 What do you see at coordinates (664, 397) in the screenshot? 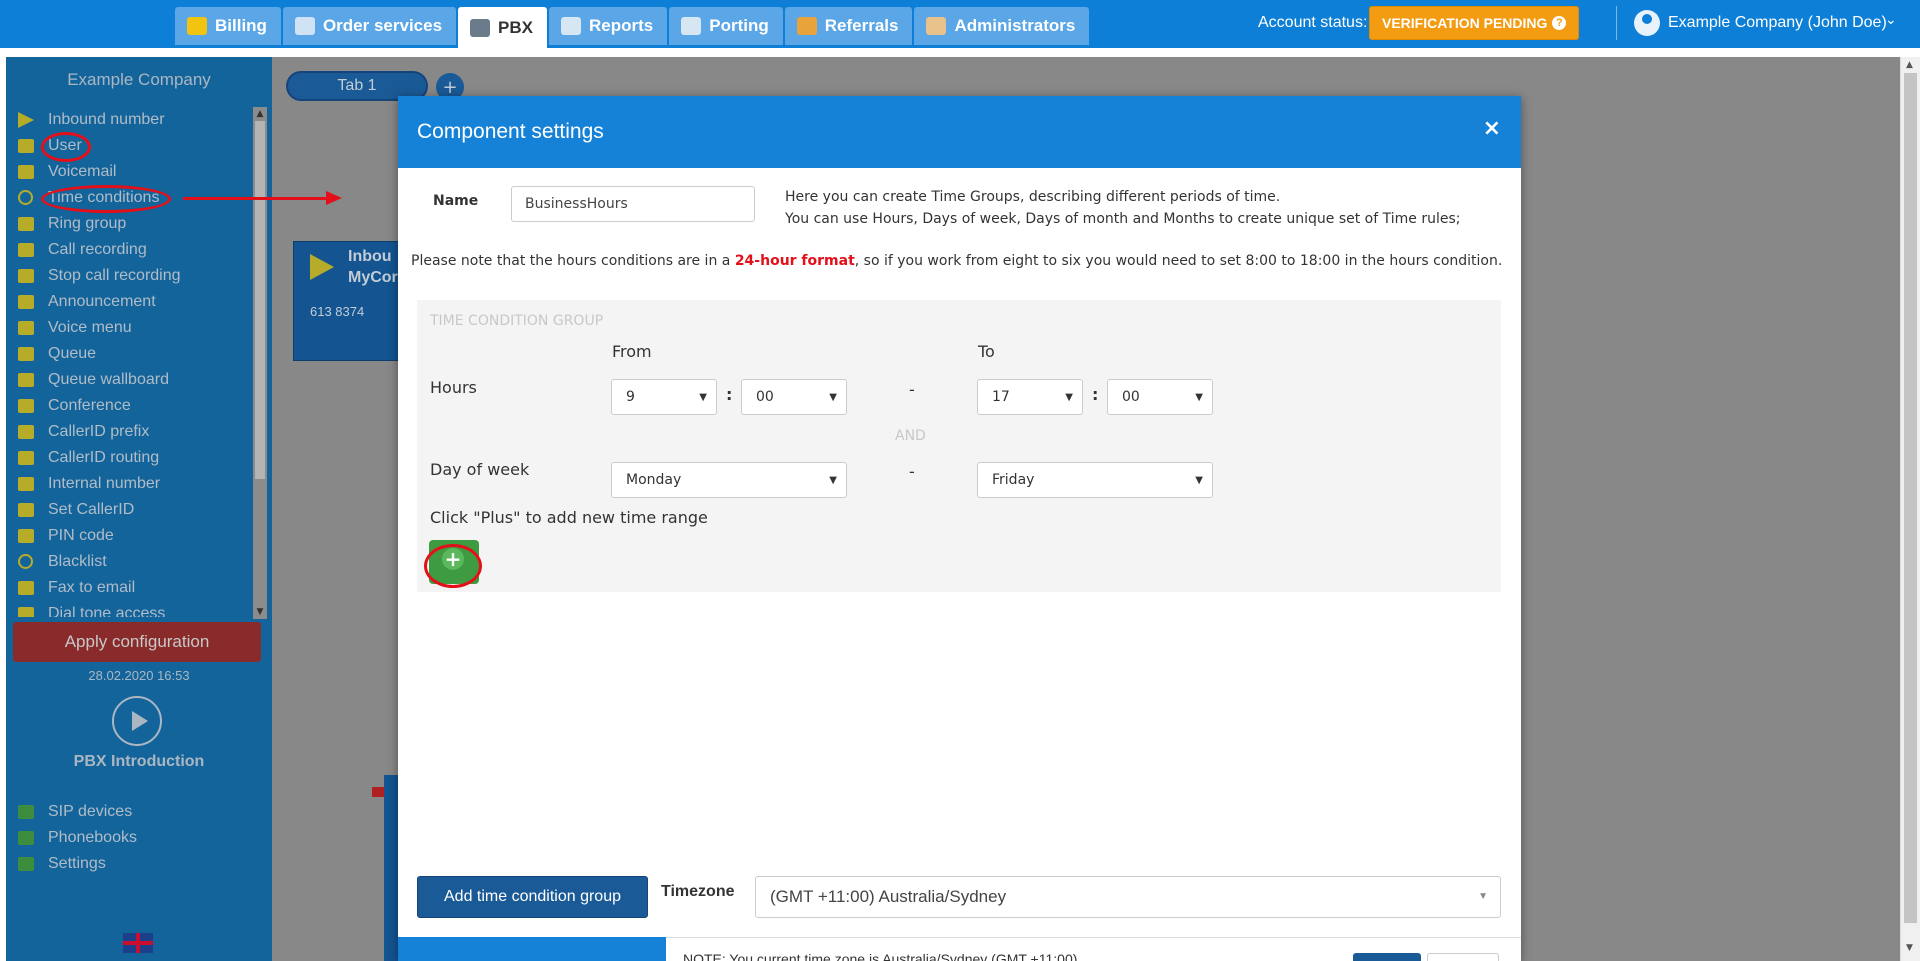
I see `hours-from-hour-select: 9 ▼` at bounding box center [664, 397].